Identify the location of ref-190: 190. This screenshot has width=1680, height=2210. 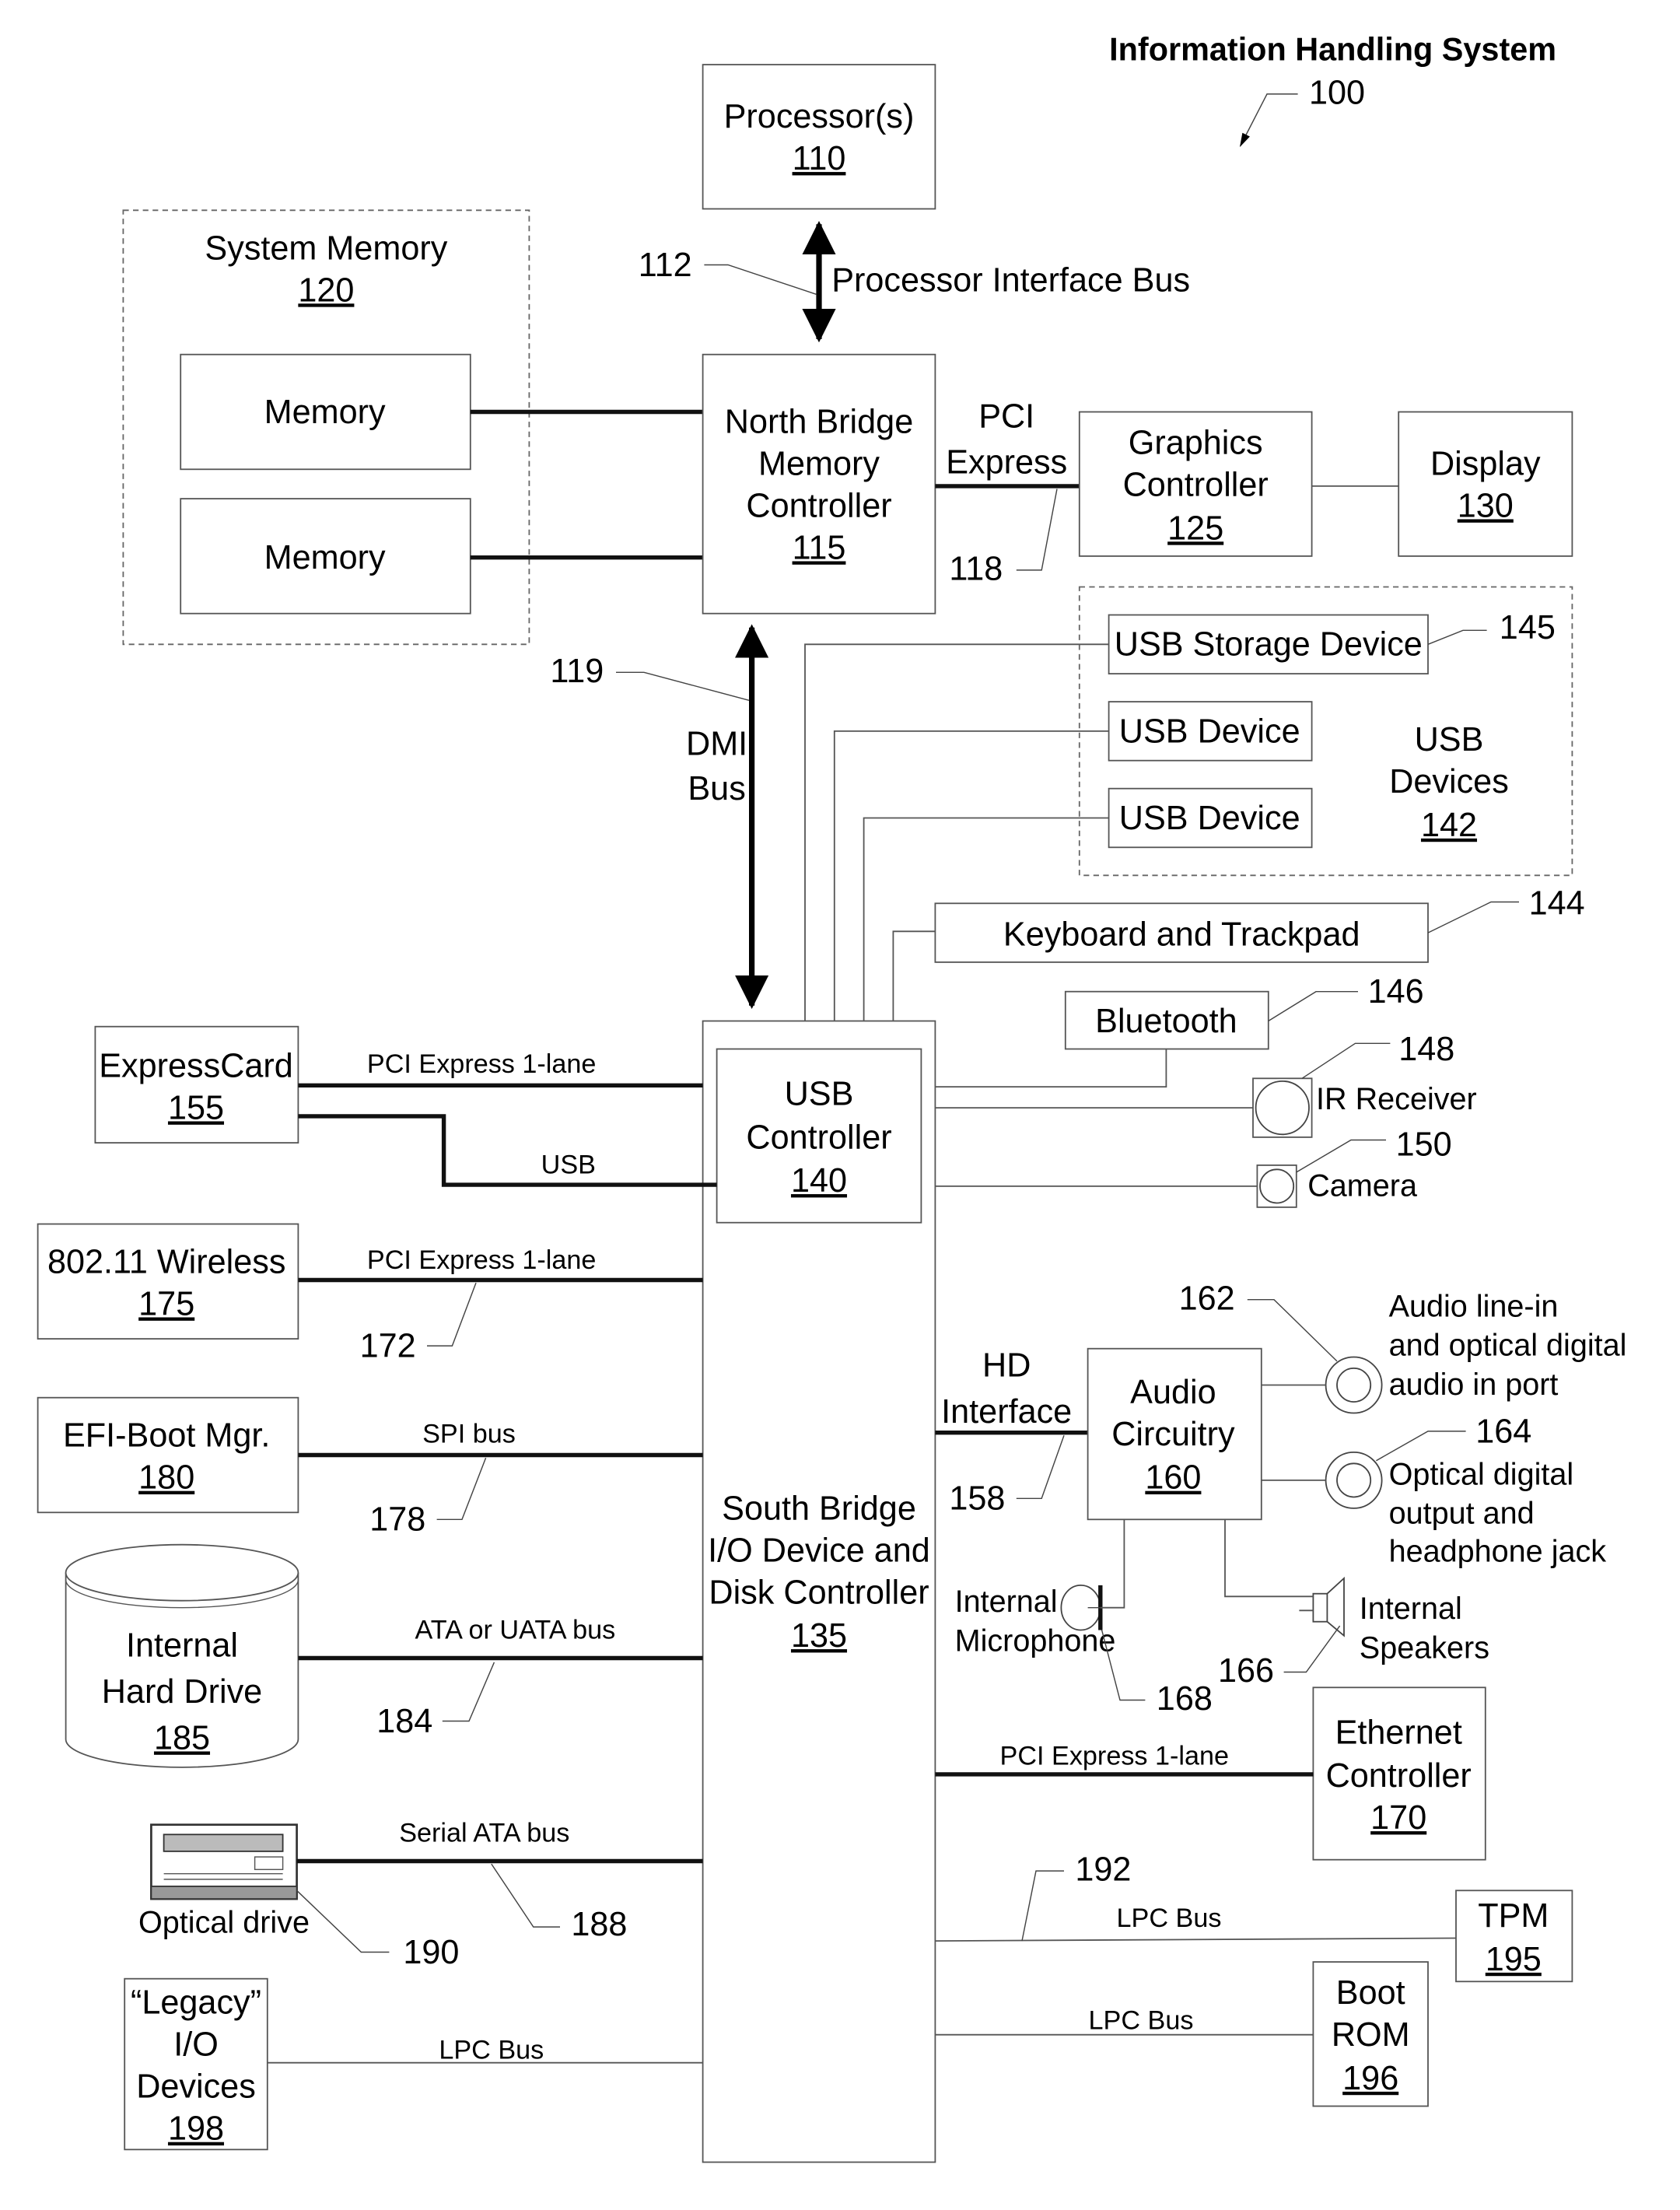
(431, 1953).